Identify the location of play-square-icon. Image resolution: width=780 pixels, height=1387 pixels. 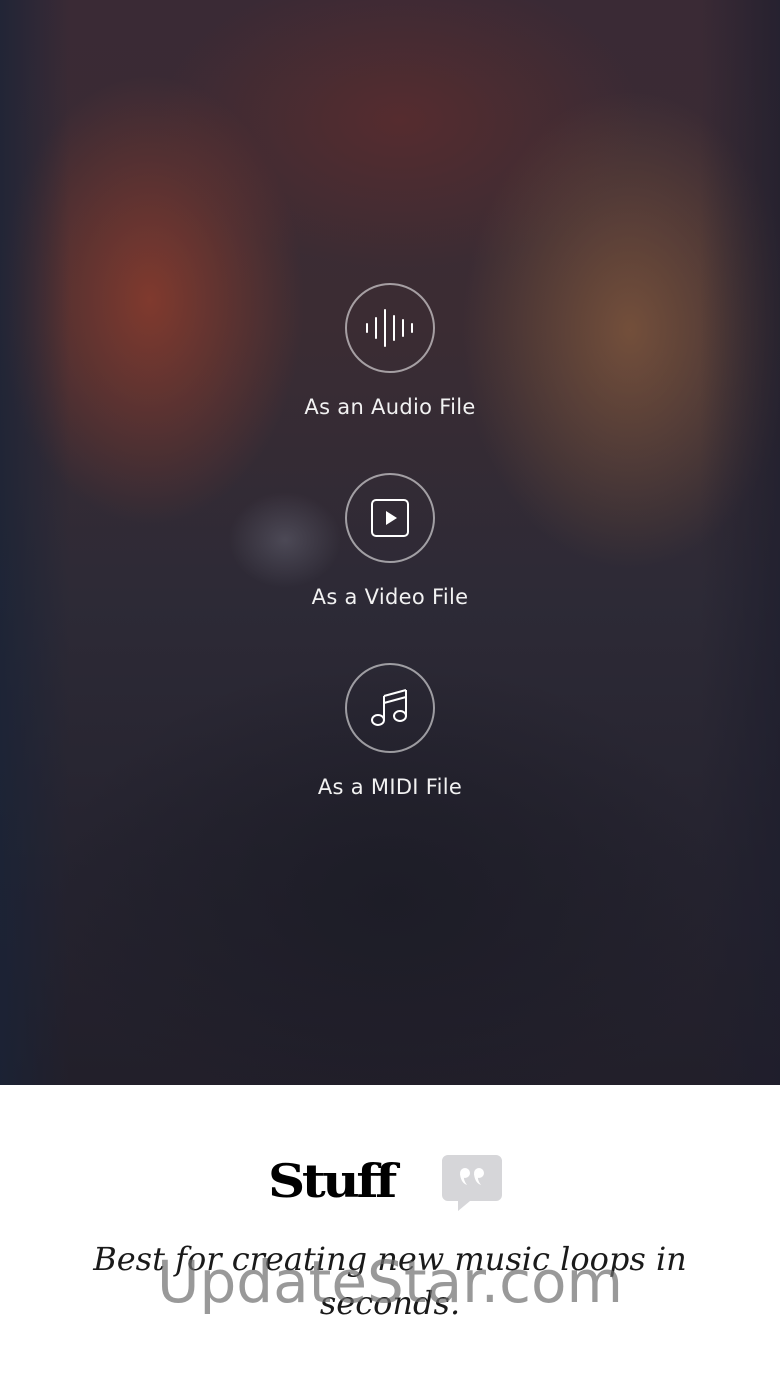
(390, 518).